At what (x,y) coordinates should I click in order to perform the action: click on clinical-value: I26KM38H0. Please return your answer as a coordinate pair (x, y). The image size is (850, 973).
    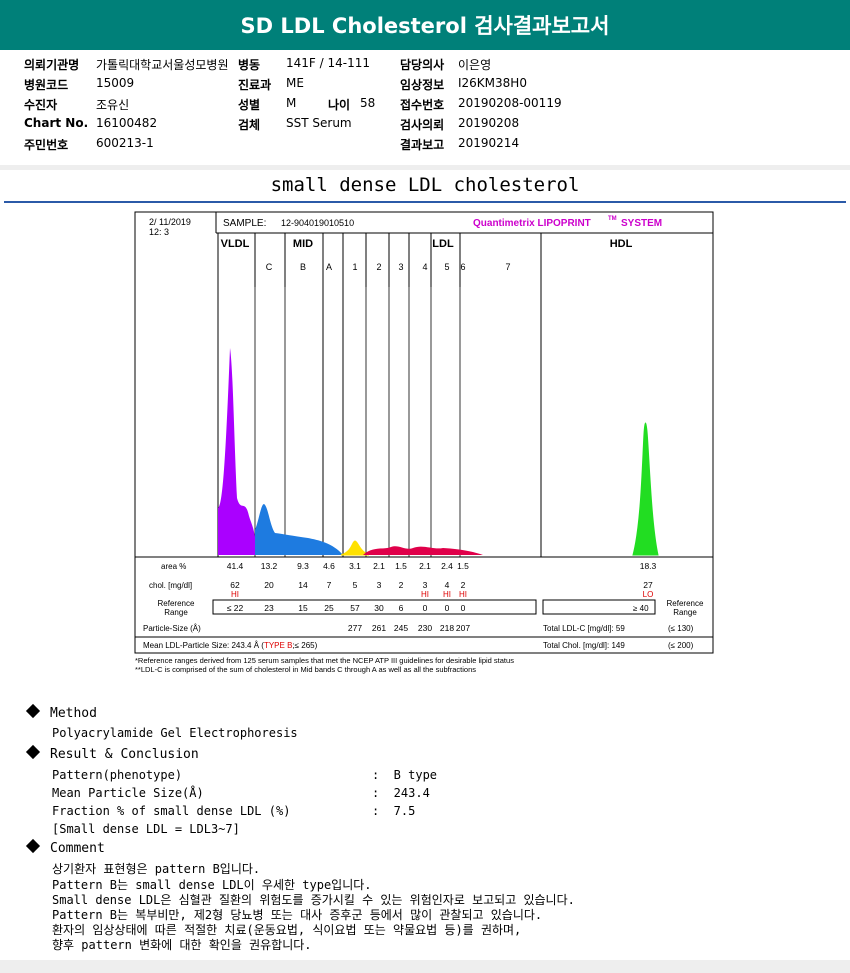
    Looking at the image, I should click on (492, 83).